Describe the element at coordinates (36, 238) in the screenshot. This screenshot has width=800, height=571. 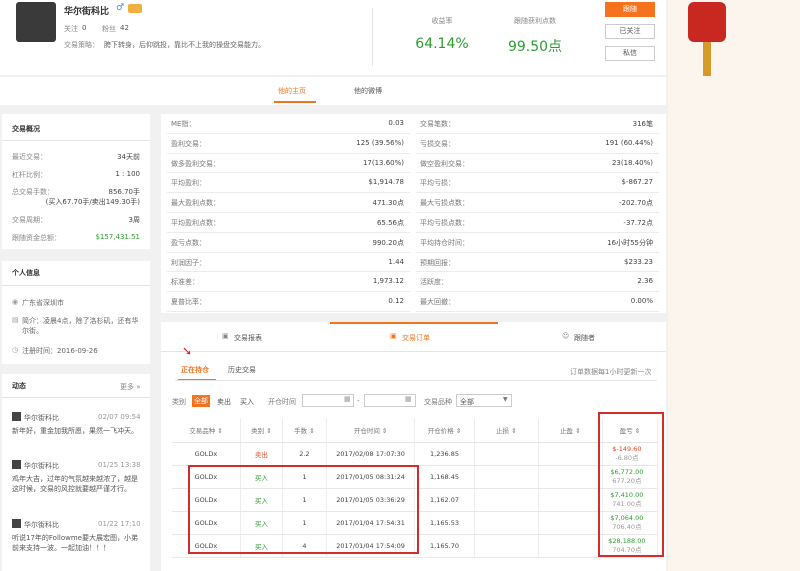
I see `overview-key: 跟随资金总额：` at that location.